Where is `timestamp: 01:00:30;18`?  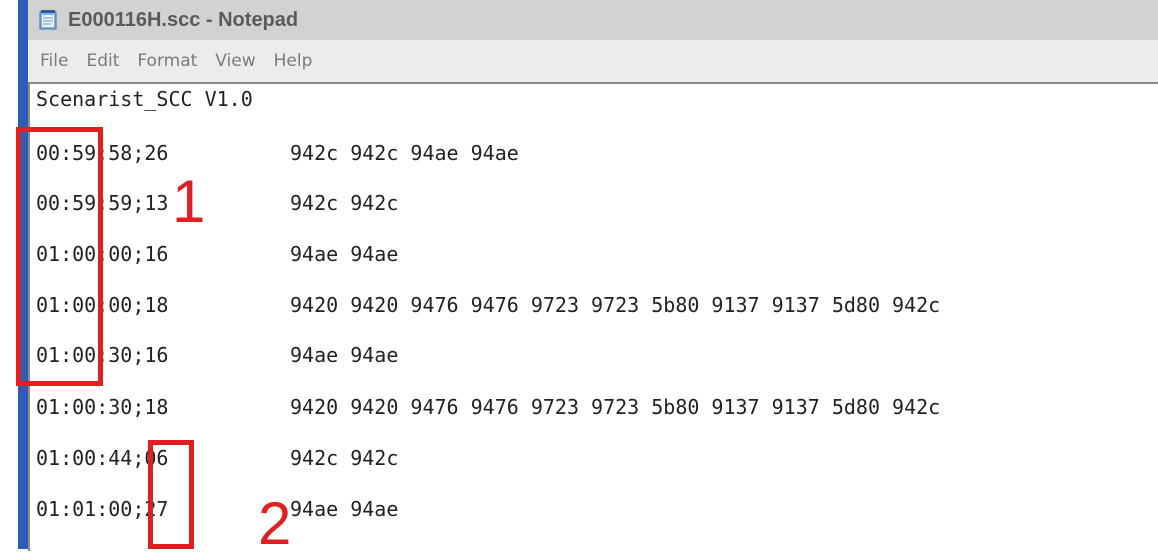
timestamp: 01:00:30;18 is located at coordinates (102, 407).